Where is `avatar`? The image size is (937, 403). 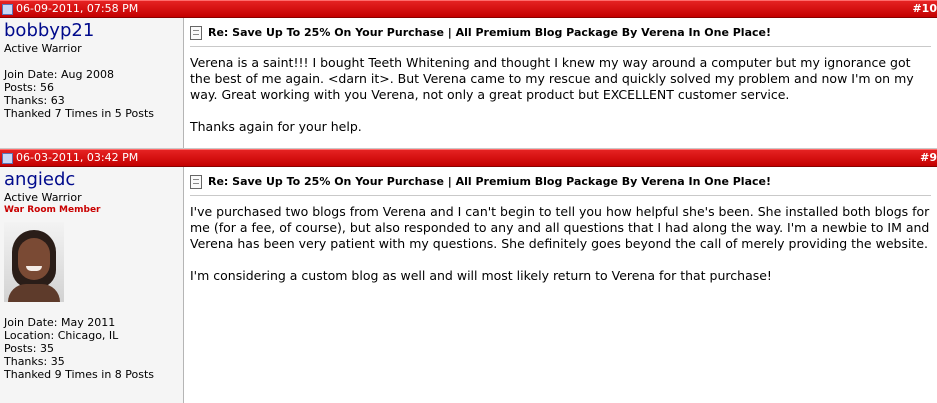
avatar is located at coordinates (34, 262).